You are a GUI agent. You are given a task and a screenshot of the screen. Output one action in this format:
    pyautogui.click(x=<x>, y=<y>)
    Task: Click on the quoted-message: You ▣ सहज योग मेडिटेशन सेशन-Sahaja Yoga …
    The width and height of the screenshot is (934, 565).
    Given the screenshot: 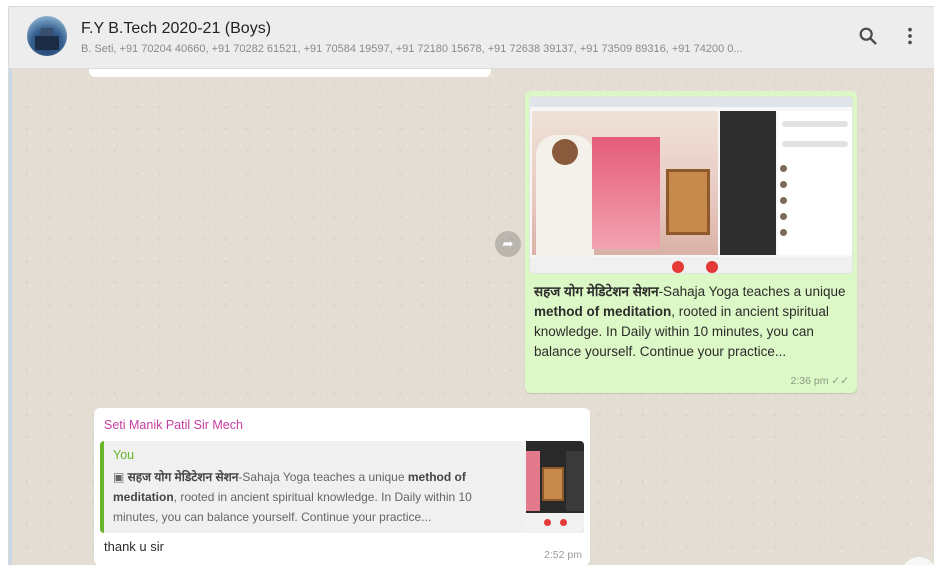 What is the action you would take?
    pyautogui.click(x=342, y=487)
    